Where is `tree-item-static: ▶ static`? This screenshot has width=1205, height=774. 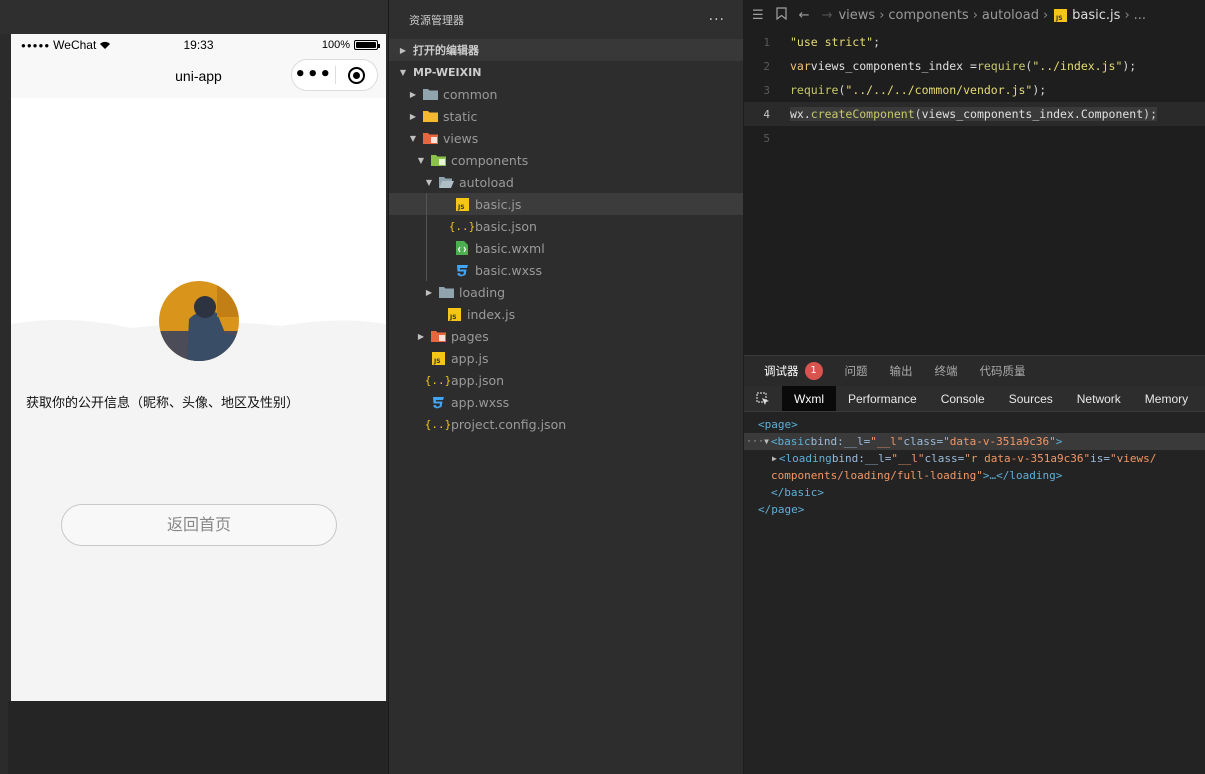 tree-item-static: ▶ static is located at coordinates (566, 116).